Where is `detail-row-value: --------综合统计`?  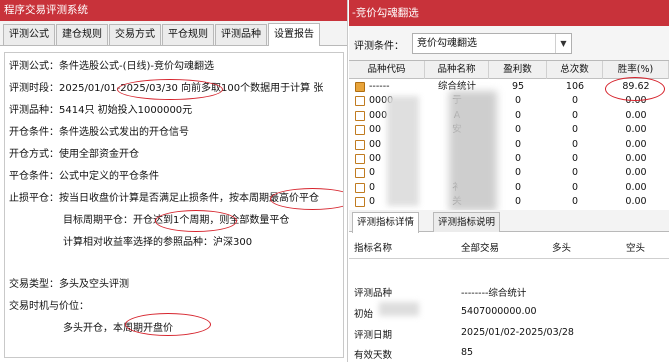 detail-row-value: --------综合统计 is located at coordinates (494, 293).